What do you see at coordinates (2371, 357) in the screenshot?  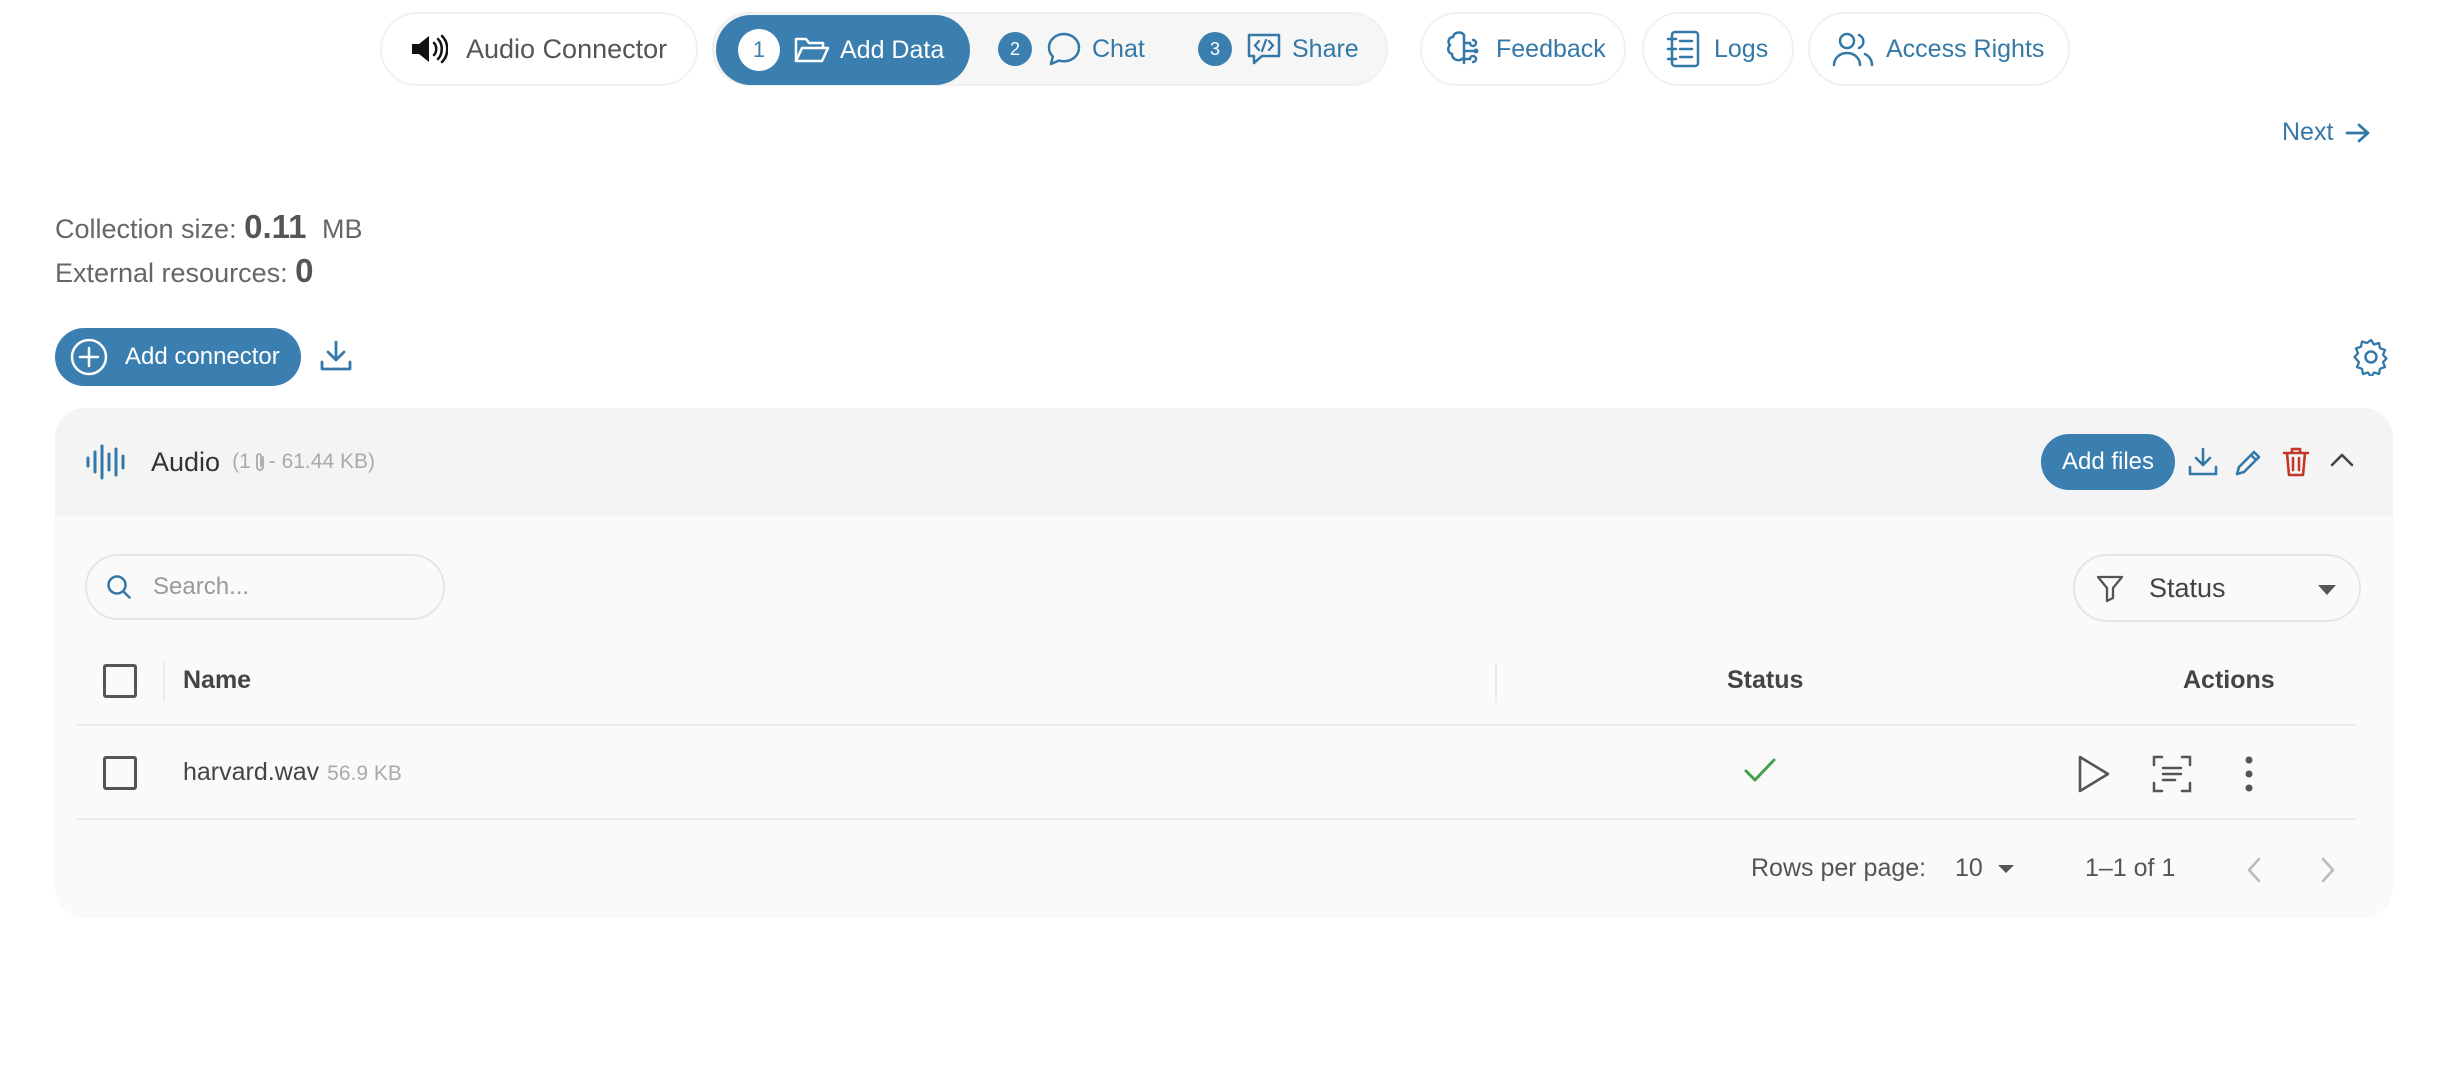 I see `gear-icon` at bounding box center [2371, 357].